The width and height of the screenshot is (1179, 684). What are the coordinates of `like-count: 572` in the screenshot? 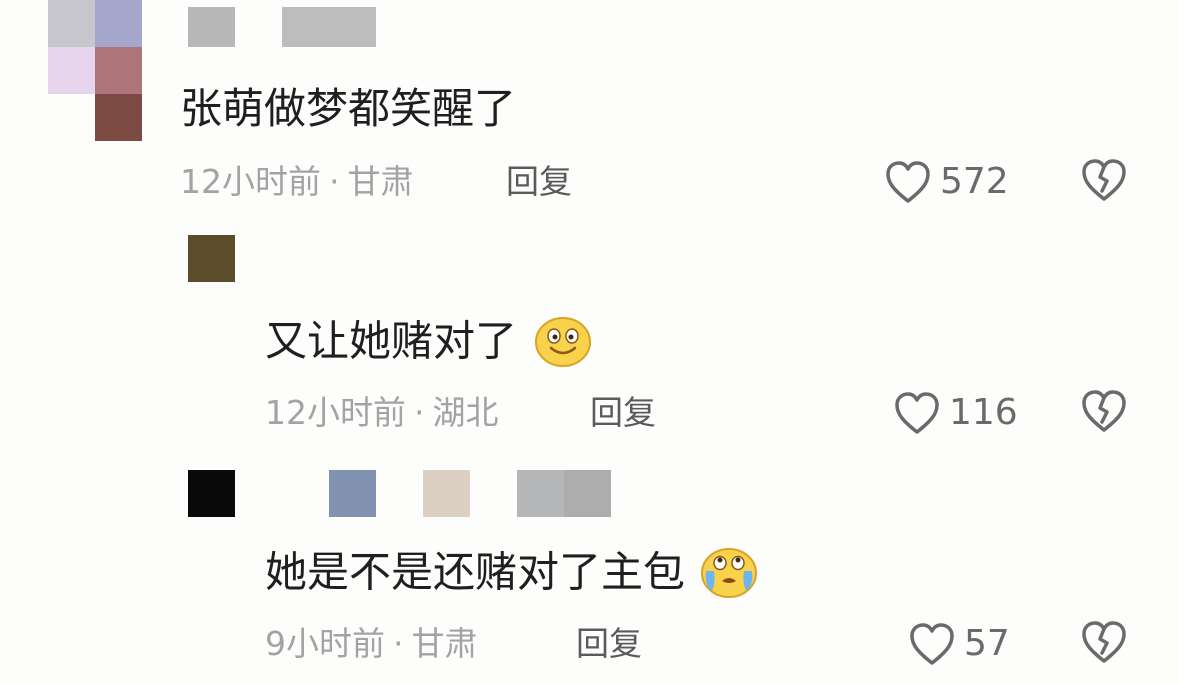 It's located at (974, 181).